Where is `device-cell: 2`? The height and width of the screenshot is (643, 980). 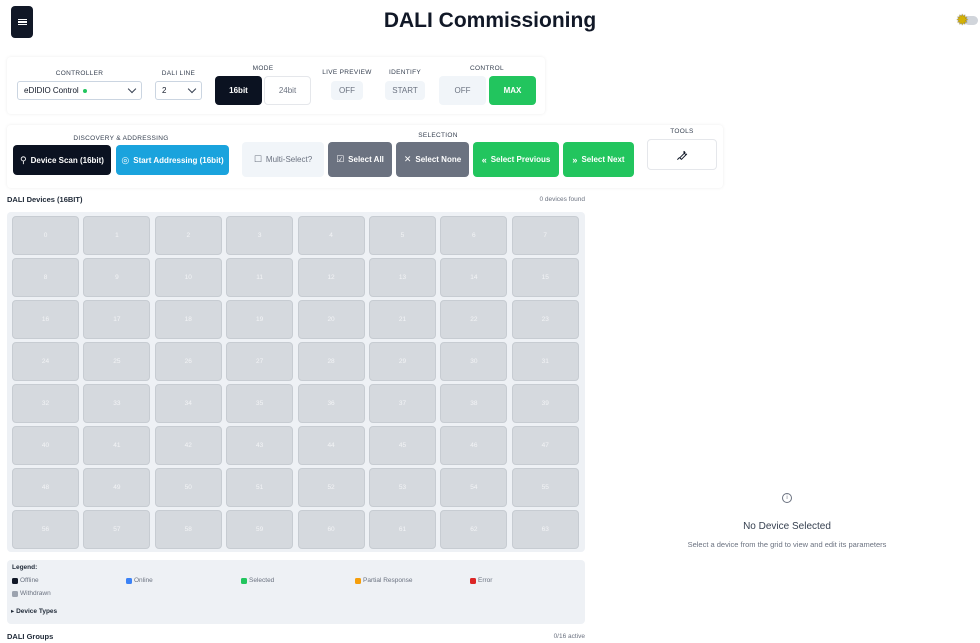 device-cell: 2 is located at coordinates (188, 235).